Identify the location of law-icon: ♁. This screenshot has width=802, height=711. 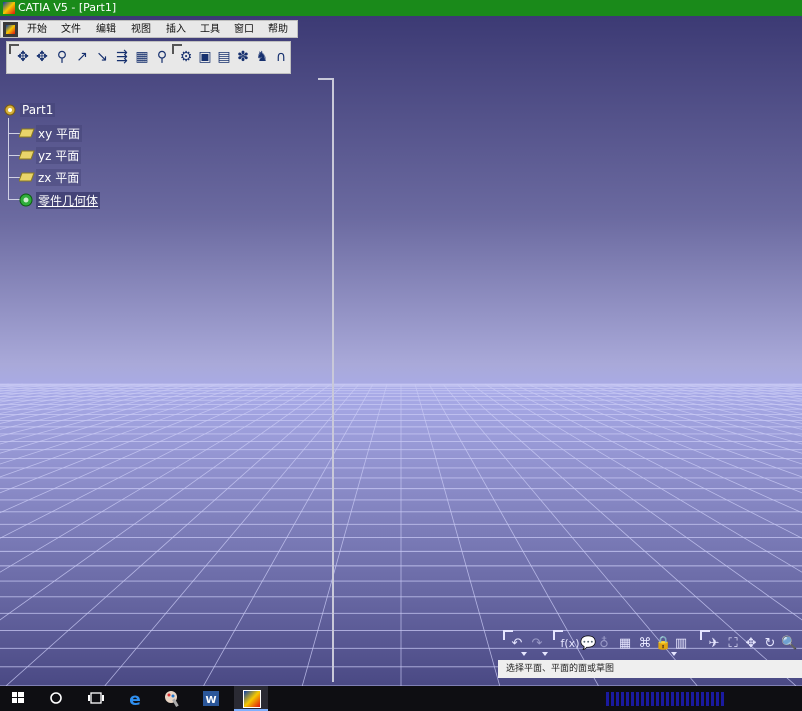
(604, 644).